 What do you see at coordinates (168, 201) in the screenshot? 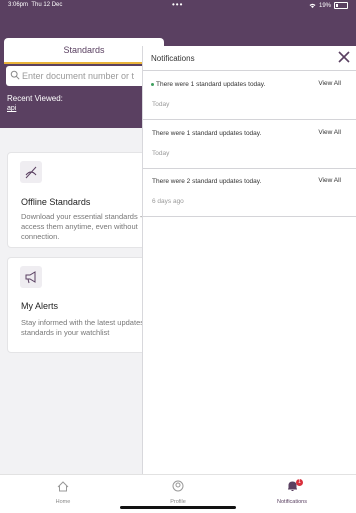
I see `notification-time: 6 days ago` at bounding box center [168, 201].